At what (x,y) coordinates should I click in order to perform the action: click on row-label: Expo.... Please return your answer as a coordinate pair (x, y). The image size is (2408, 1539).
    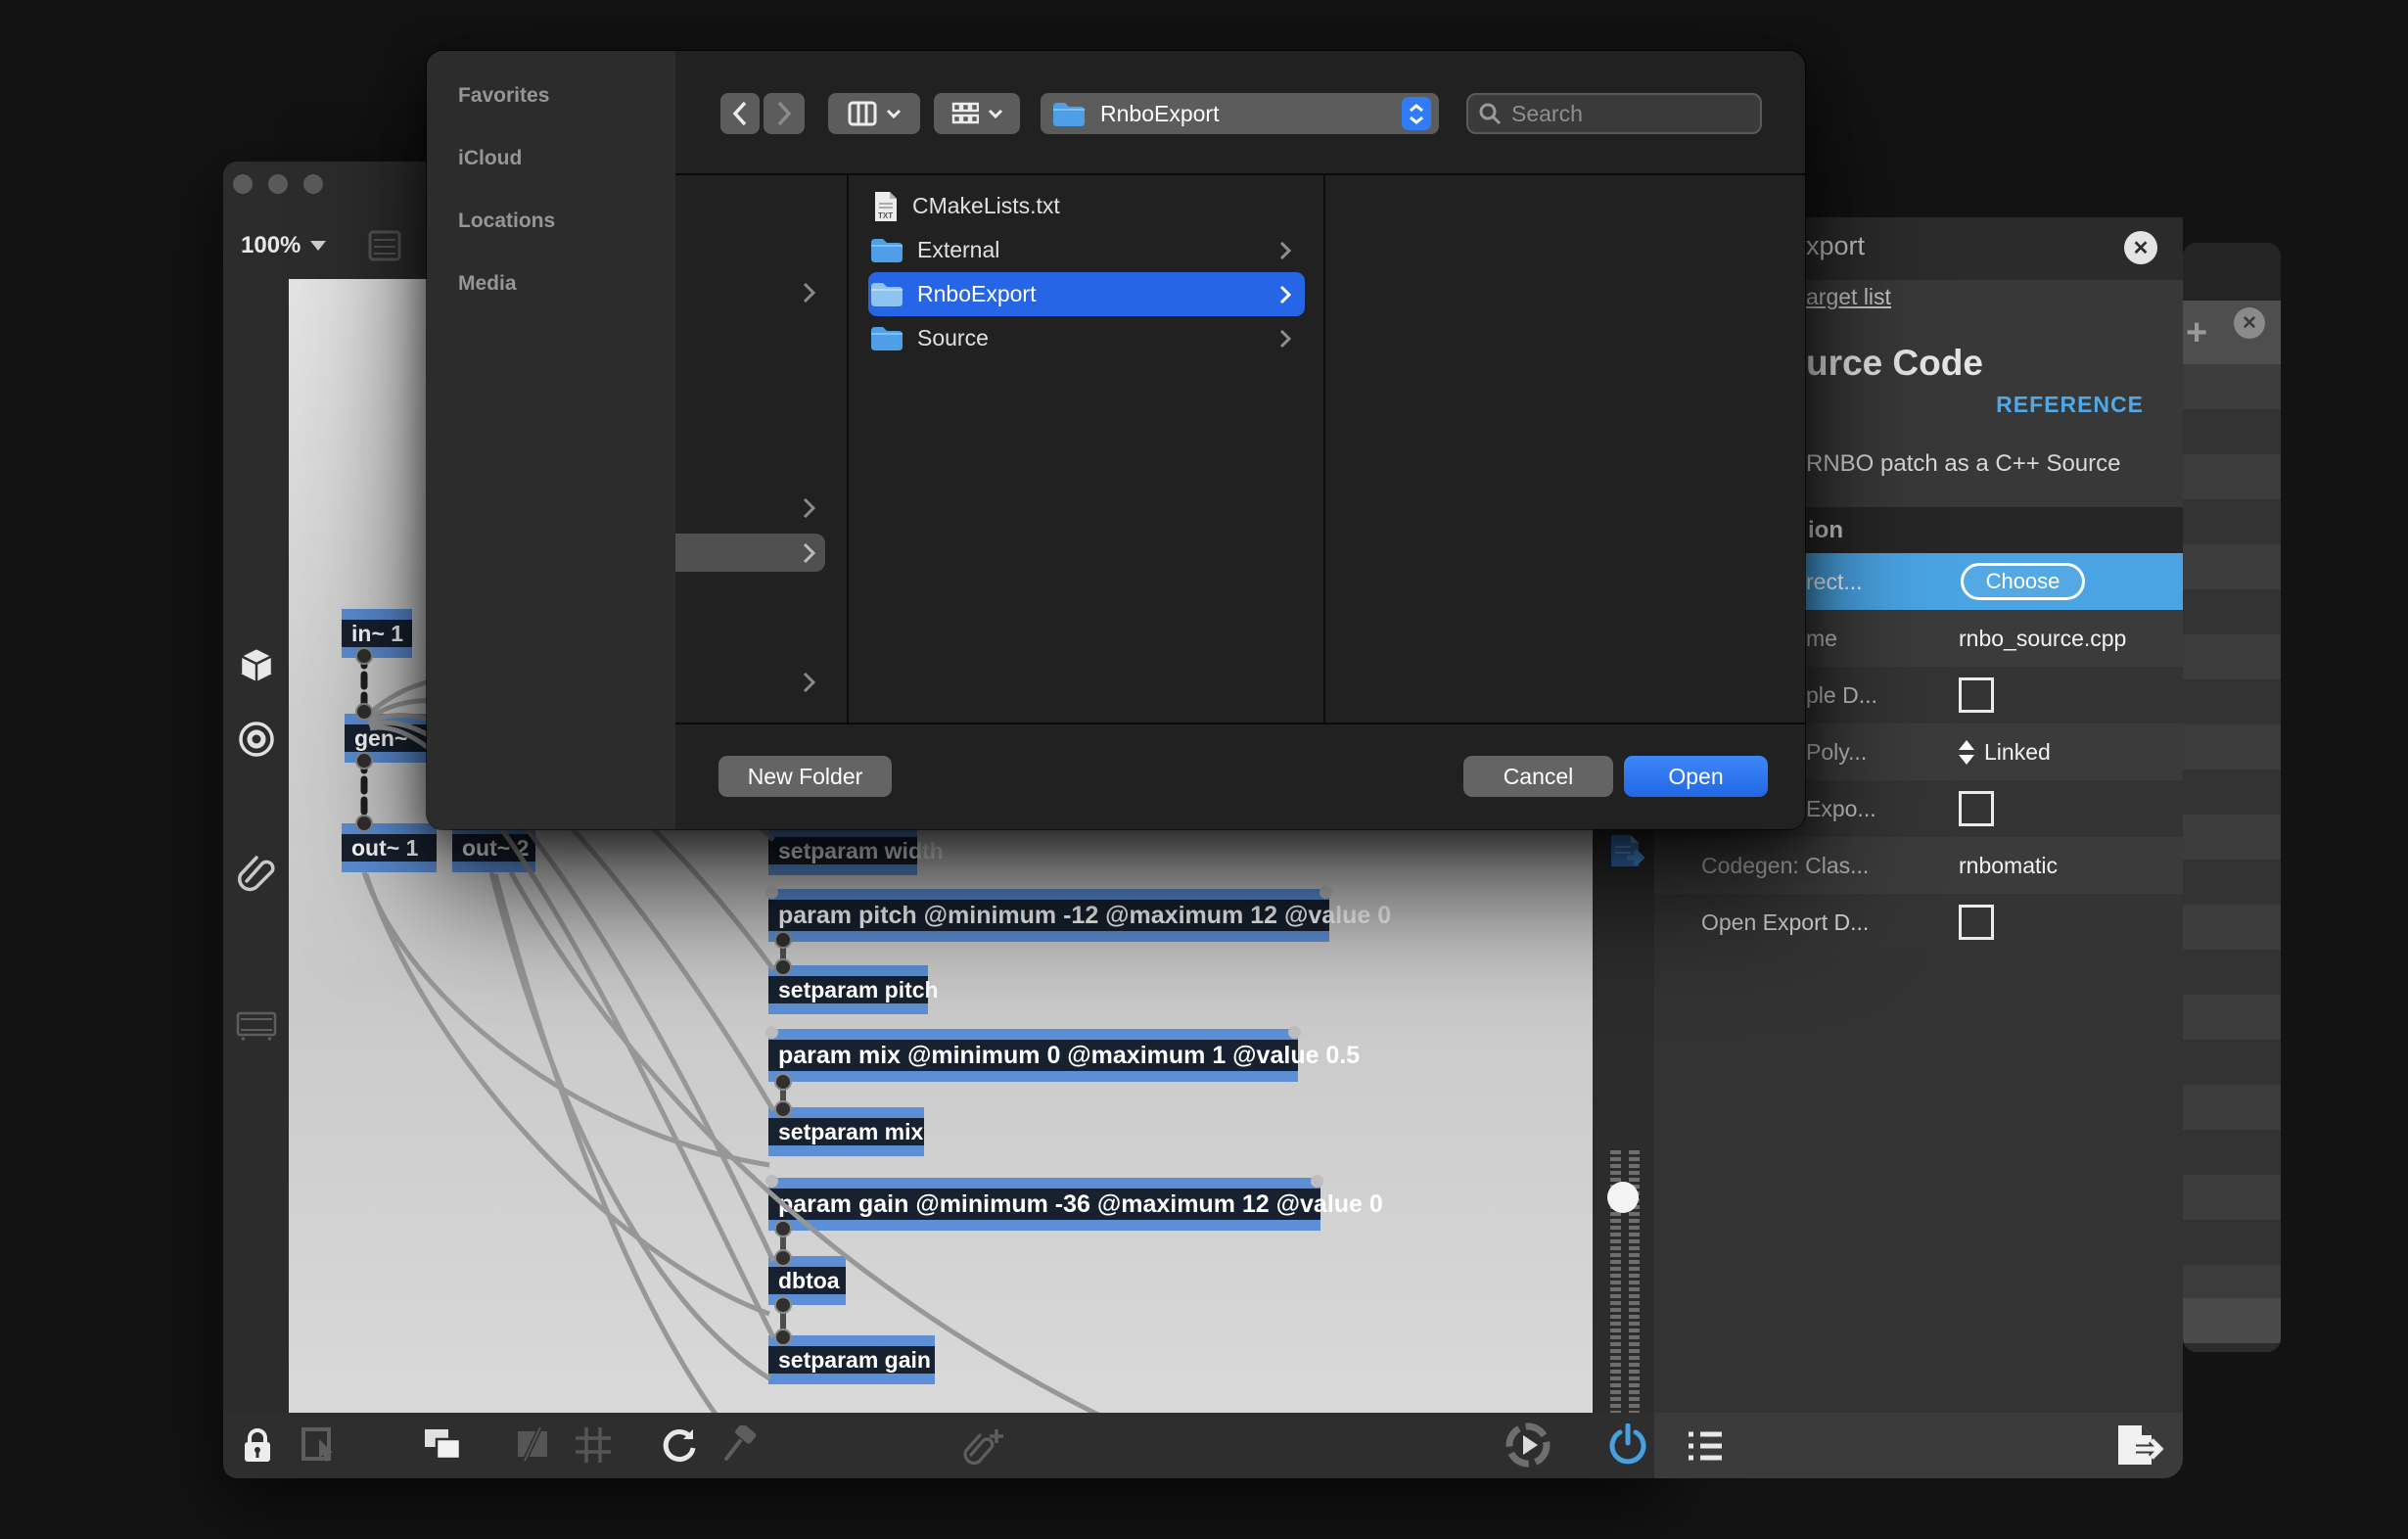
    Looking at the image, I should click on (1841, 808).